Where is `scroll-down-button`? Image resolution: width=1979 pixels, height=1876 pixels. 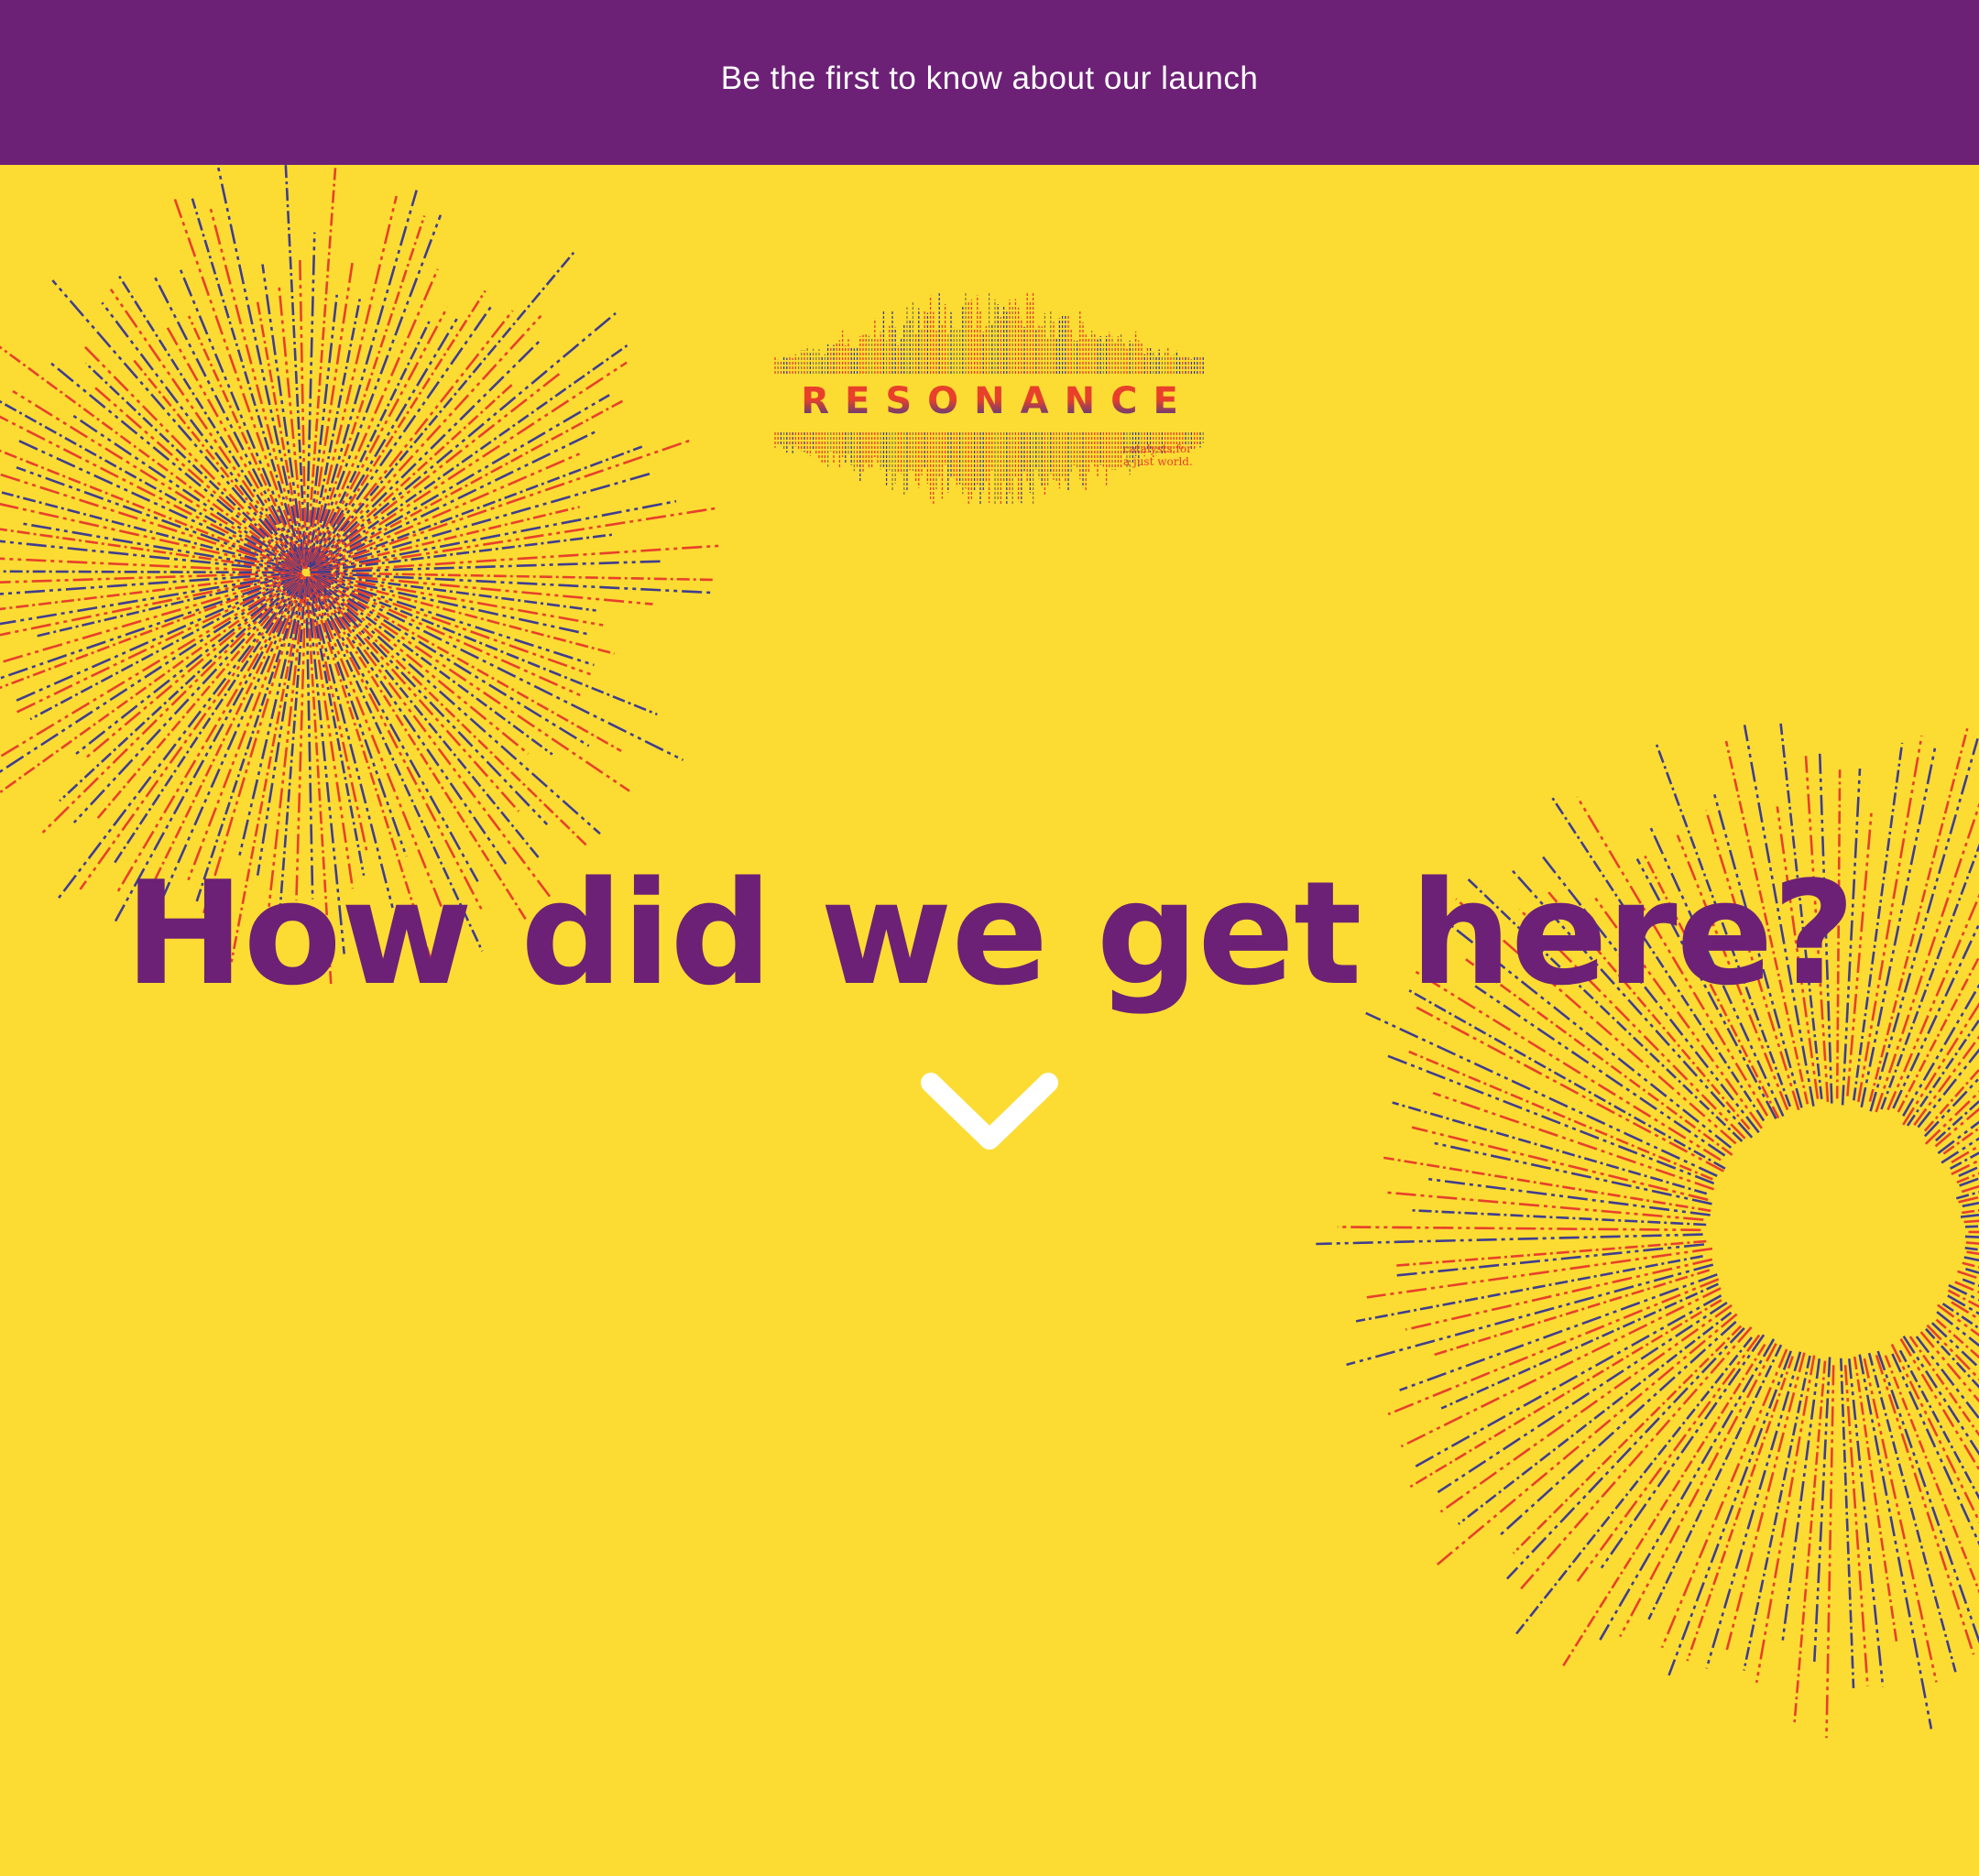
scroll-down-button is located at coordinates (989, 1108).